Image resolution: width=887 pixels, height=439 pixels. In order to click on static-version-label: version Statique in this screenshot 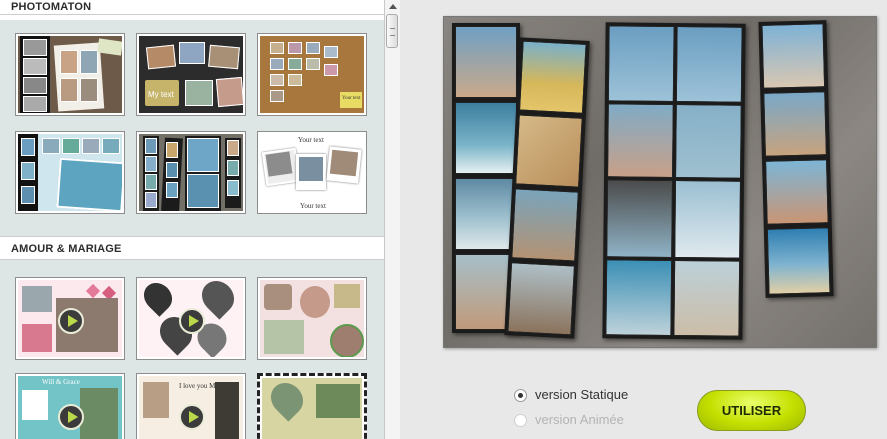, I will do `click(581, 394)`.